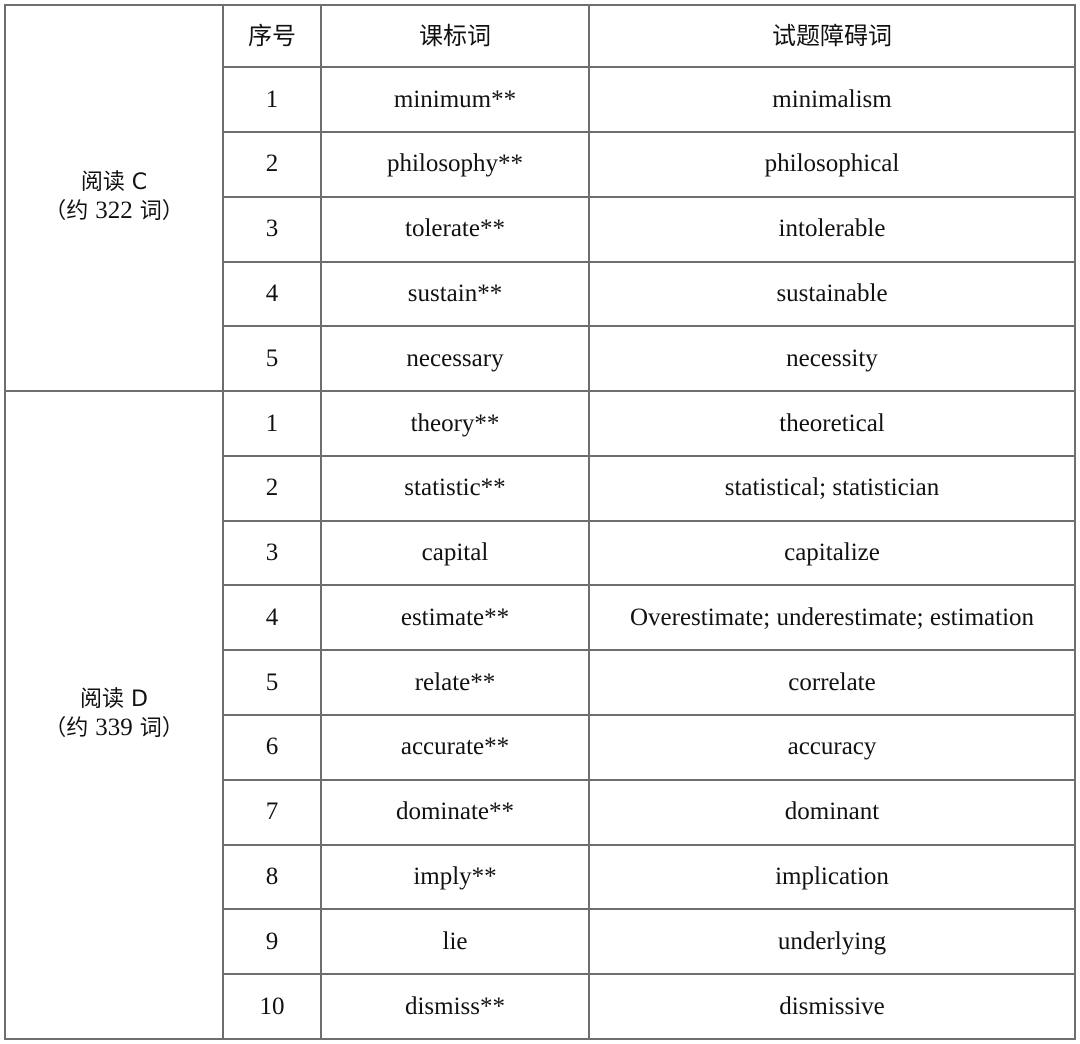 Image resolution: width=1080 pixels, height=1044 pixels. What do you see at coordinates (832, 942) in the screenshot?
I see `obstacle-word-cell: underlying` at bounding box center [832, 942].